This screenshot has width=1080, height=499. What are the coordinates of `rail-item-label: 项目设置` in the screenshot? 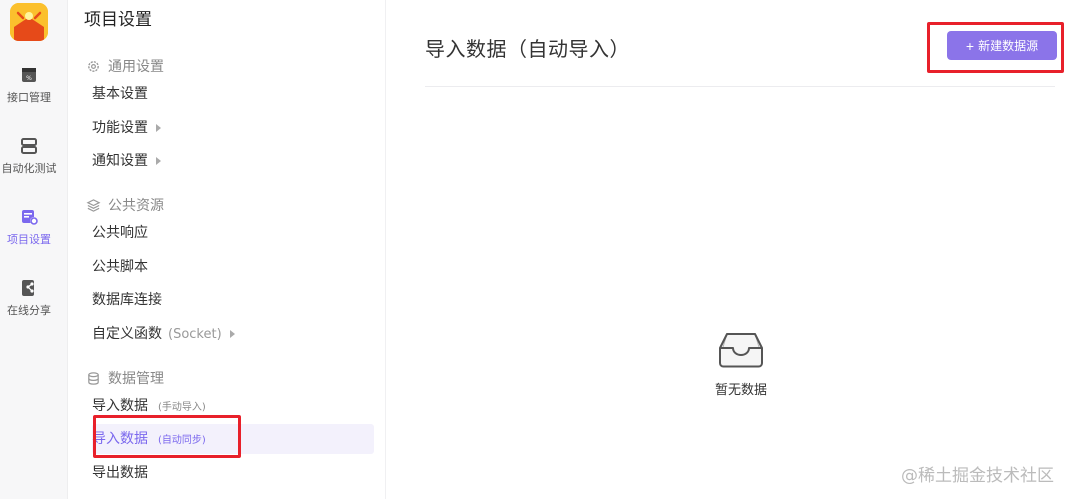 It's located at (29, 239).